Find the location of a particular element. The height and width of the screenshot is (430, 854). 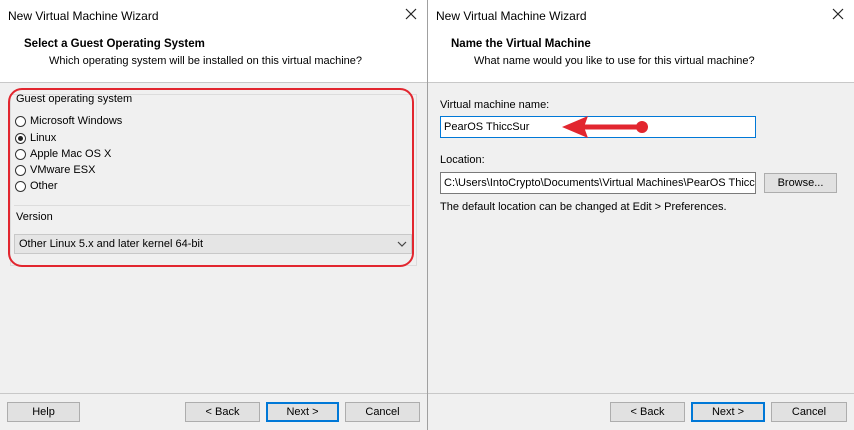

vm-name-input: PearOS ThiccSur is located at coordinates (598, 127).